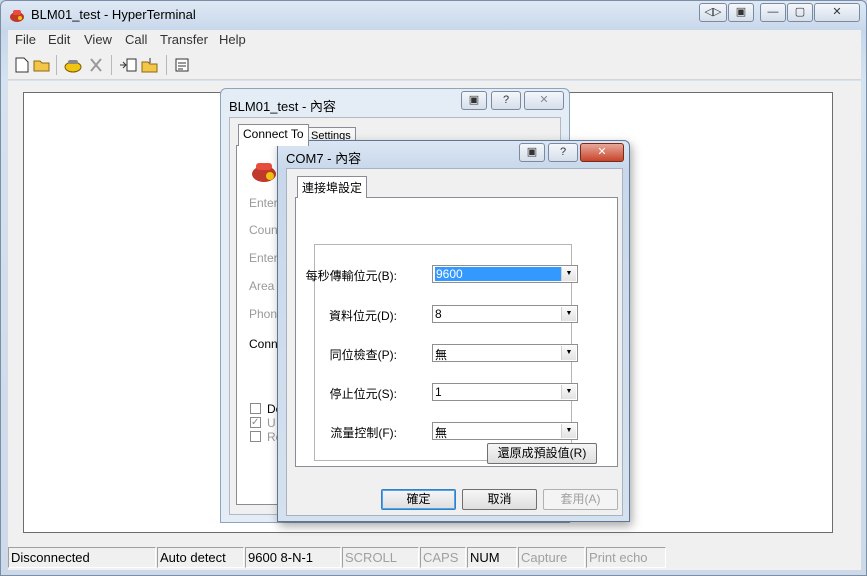  What do you see at coordinates (273, 135) in the screenshot?
I see `tab-connect-to: Connect To` at bounding box center [273, 135].